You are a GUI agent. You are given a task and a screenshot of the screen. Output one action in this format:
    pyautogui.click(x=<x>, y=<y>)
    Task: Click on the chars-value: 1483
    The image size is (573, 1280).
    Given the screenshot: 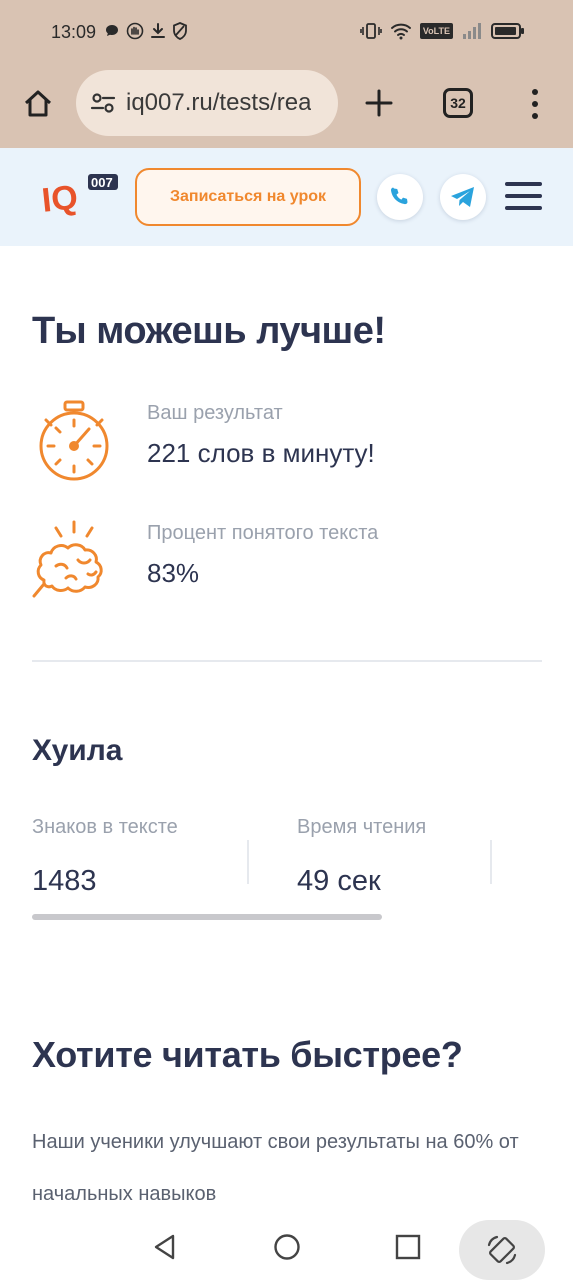 What is the action you would take?
    pyautogui.click(x=64, y=881)
    